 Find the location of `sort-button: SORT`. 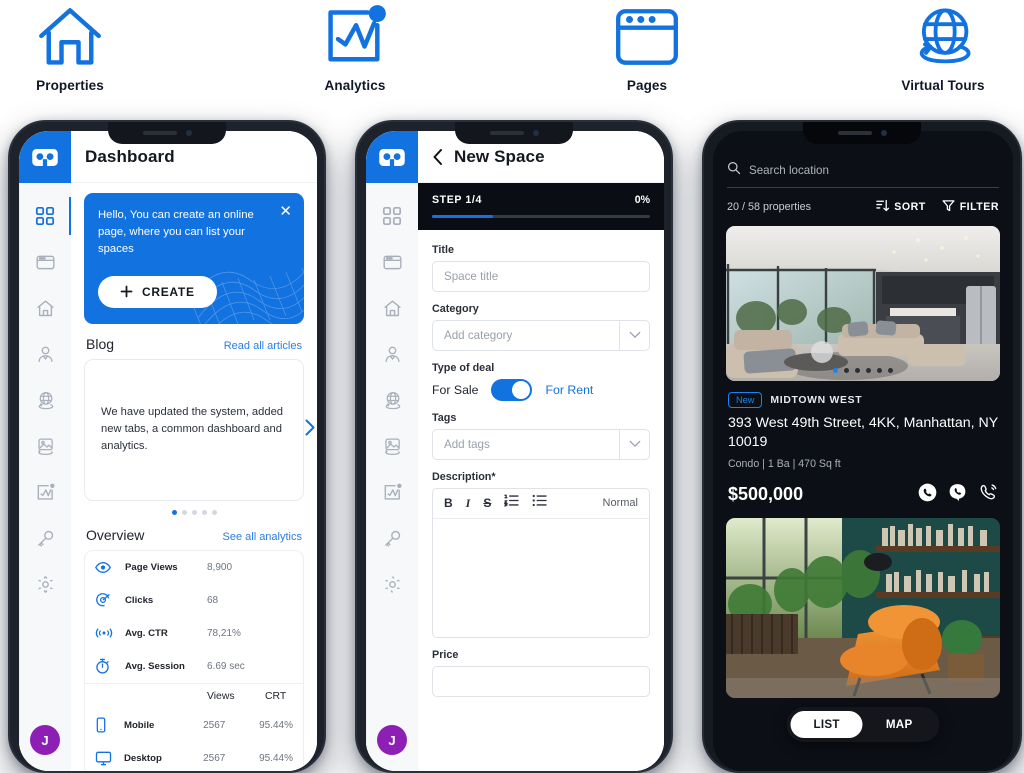

sort-button: SORT is located at coordinates (900, 207).